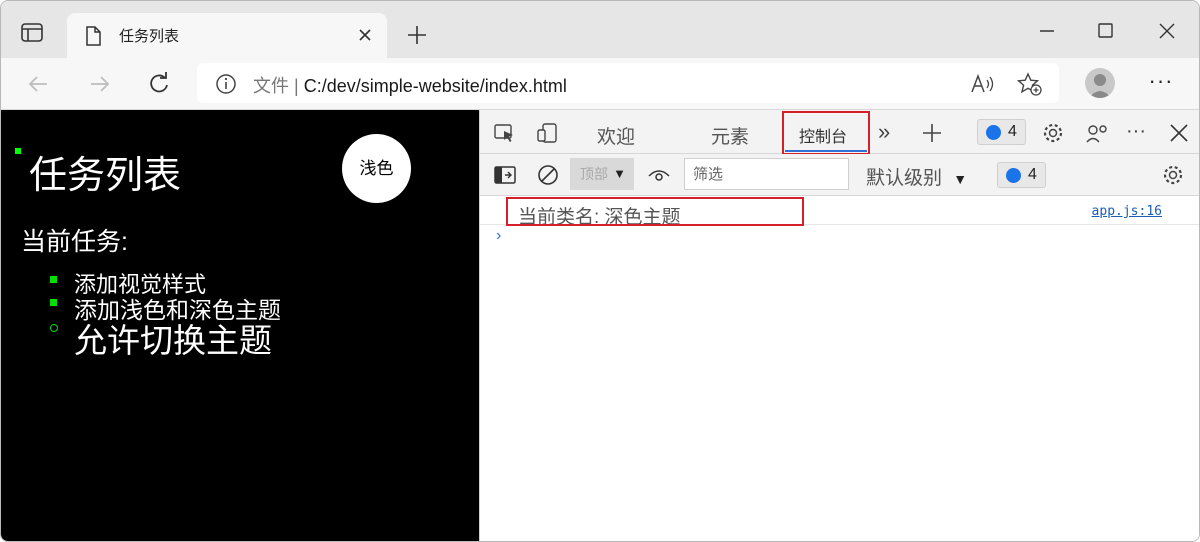  I want to click on inspect-element-icon, so click(505, 133).